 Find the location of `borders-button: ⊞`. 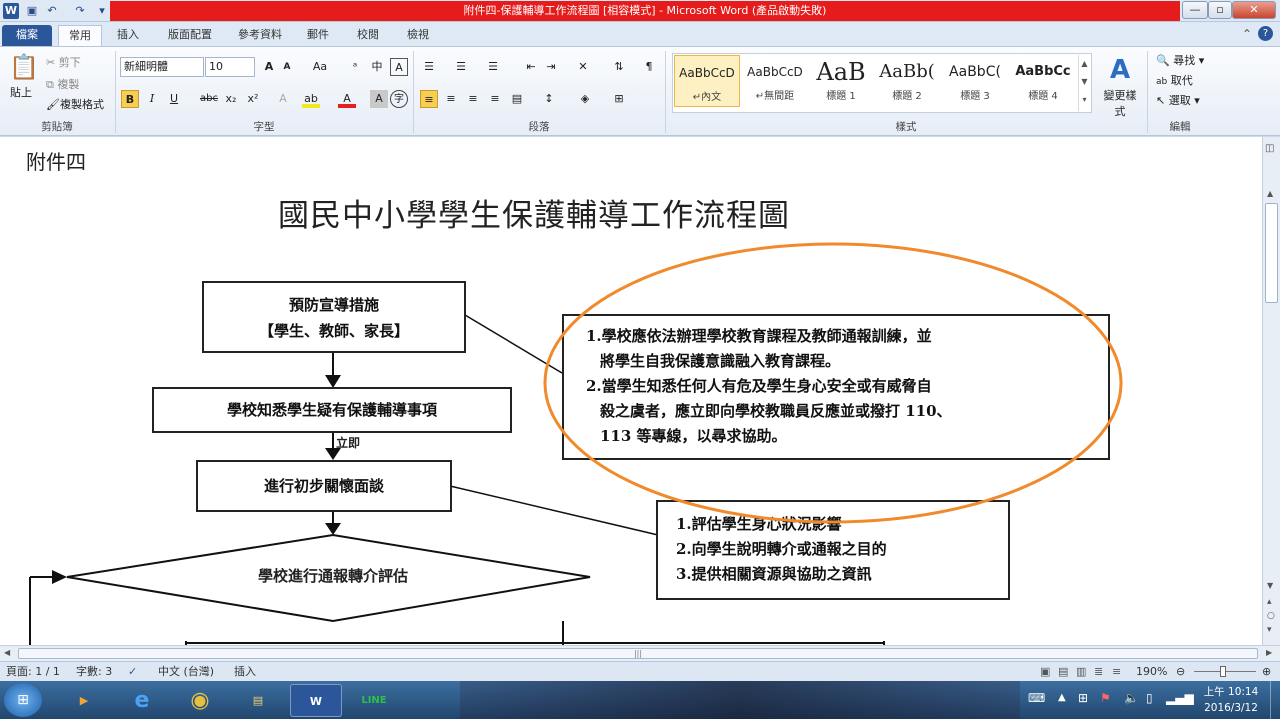

borders-button: ⊞ is located at coordinates (619, 99).